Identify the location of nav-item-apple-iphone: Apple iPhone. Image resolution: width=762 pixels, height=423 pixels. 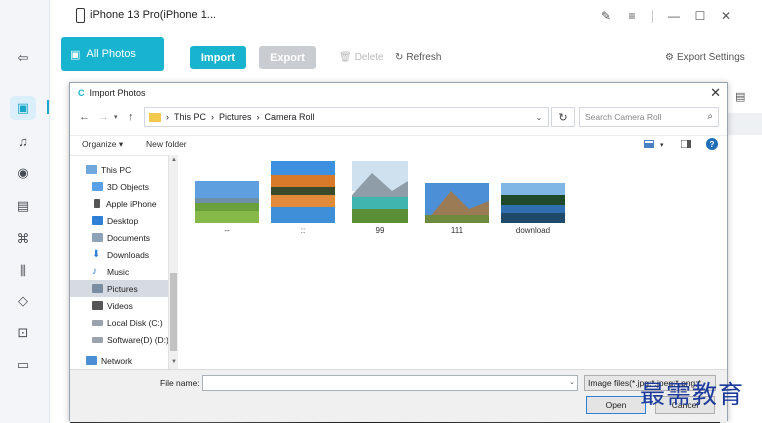
(119, 203).